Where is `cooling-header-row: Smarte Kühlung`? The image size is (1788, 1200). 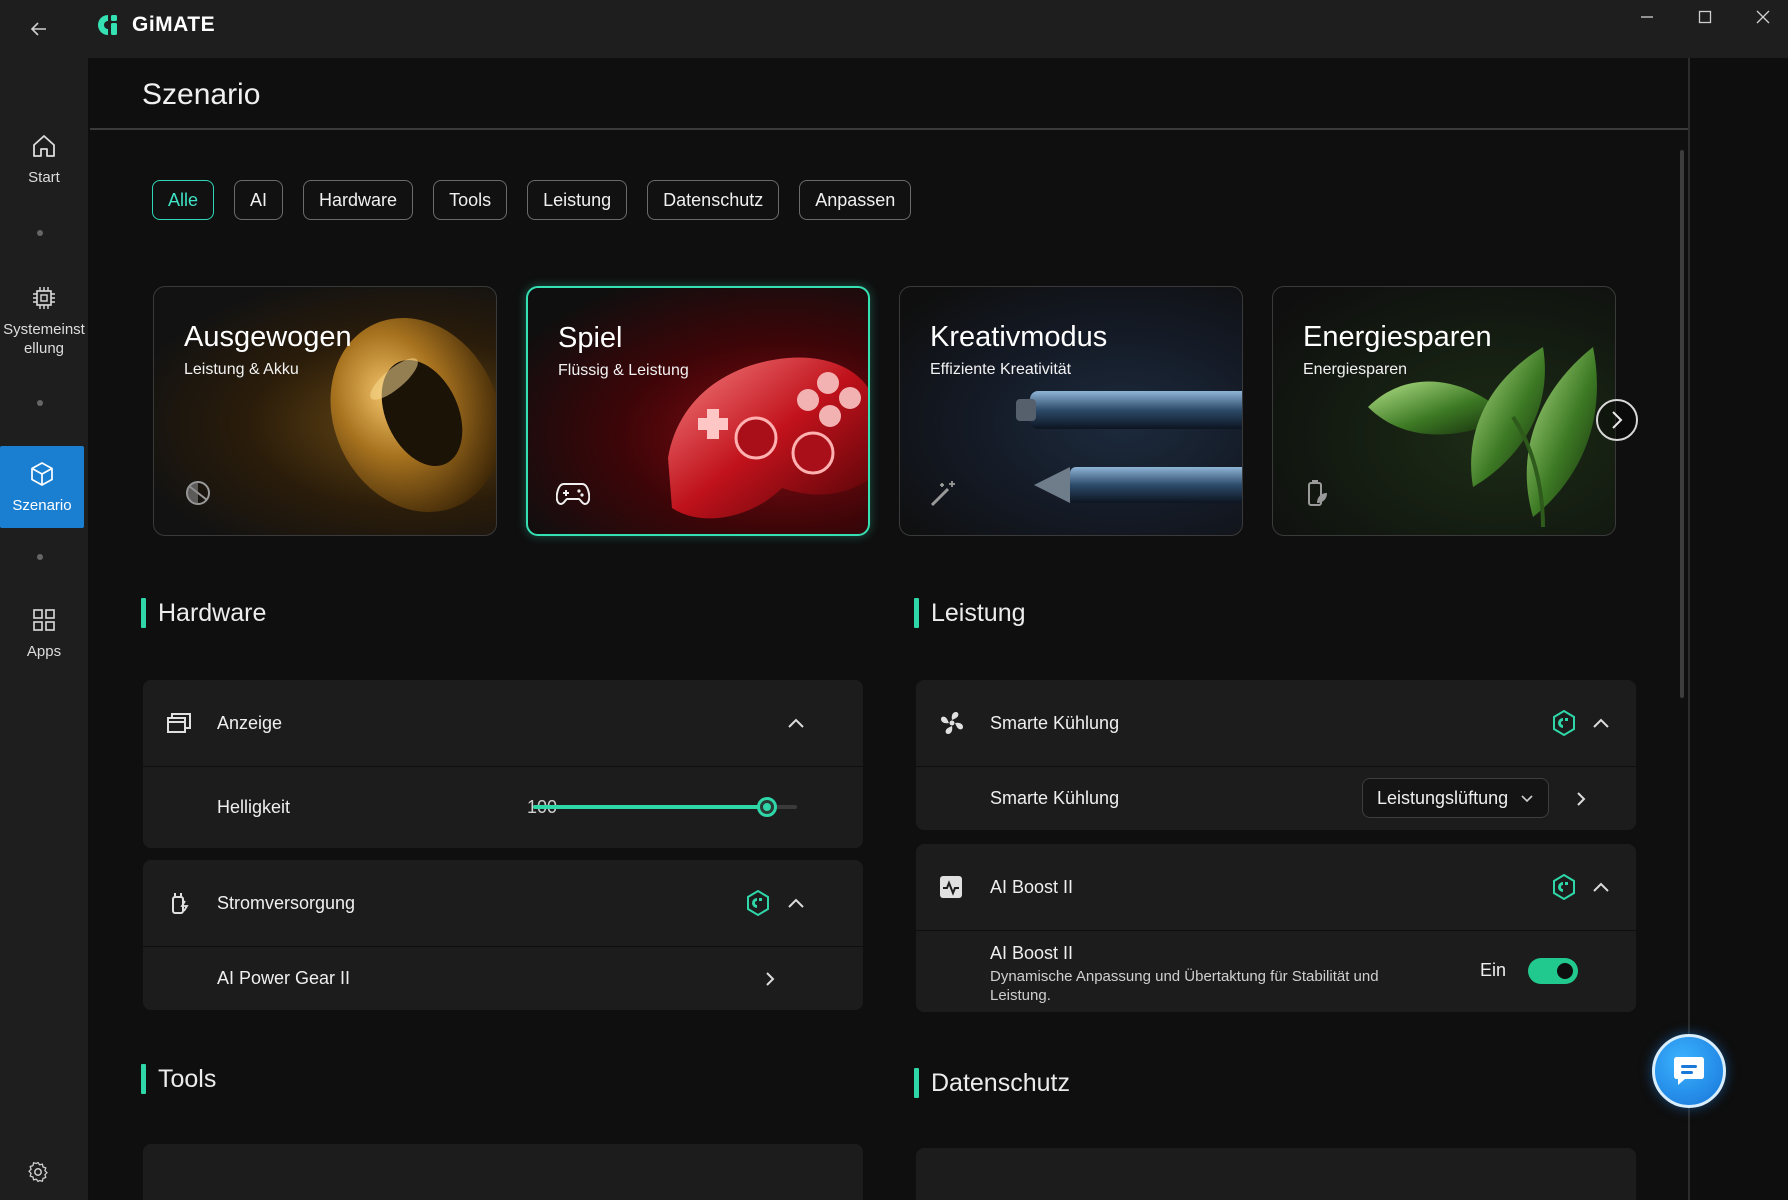 cooling-header-row: Smarte Kühlung is located at coordinates (1276, 723).